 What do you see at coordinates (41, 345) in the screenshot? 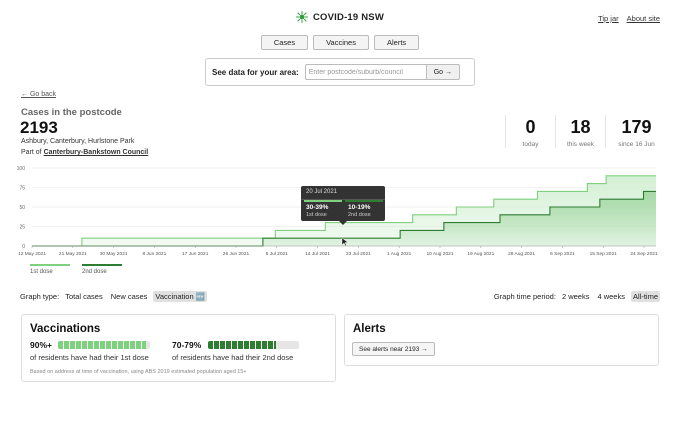
I see `first-dose-percent: 90%+` at bounding box center [41, 345].